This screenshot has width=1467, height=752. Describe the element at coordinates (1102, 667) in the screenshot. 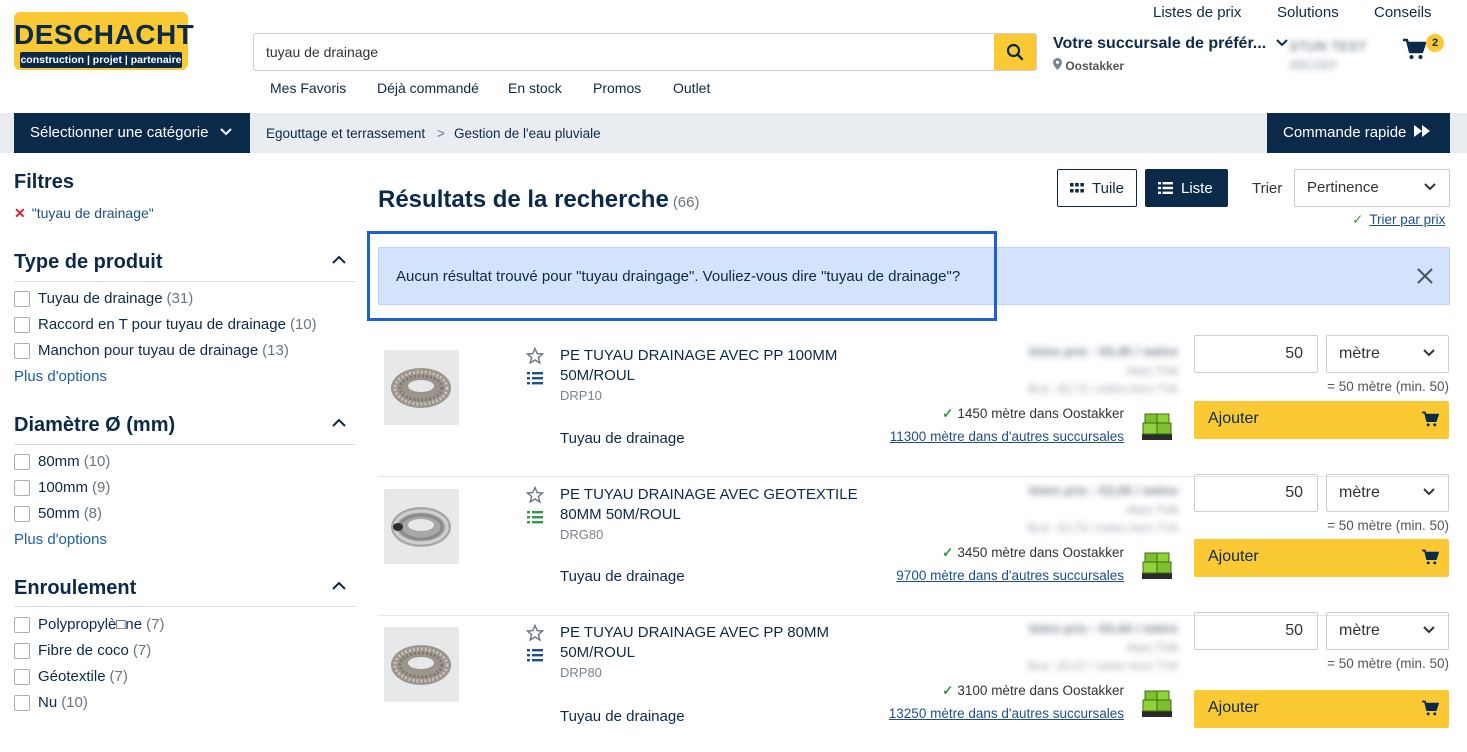

I see `price-gross: Brut : €0,67 / mètre Hors TVA` at that location.